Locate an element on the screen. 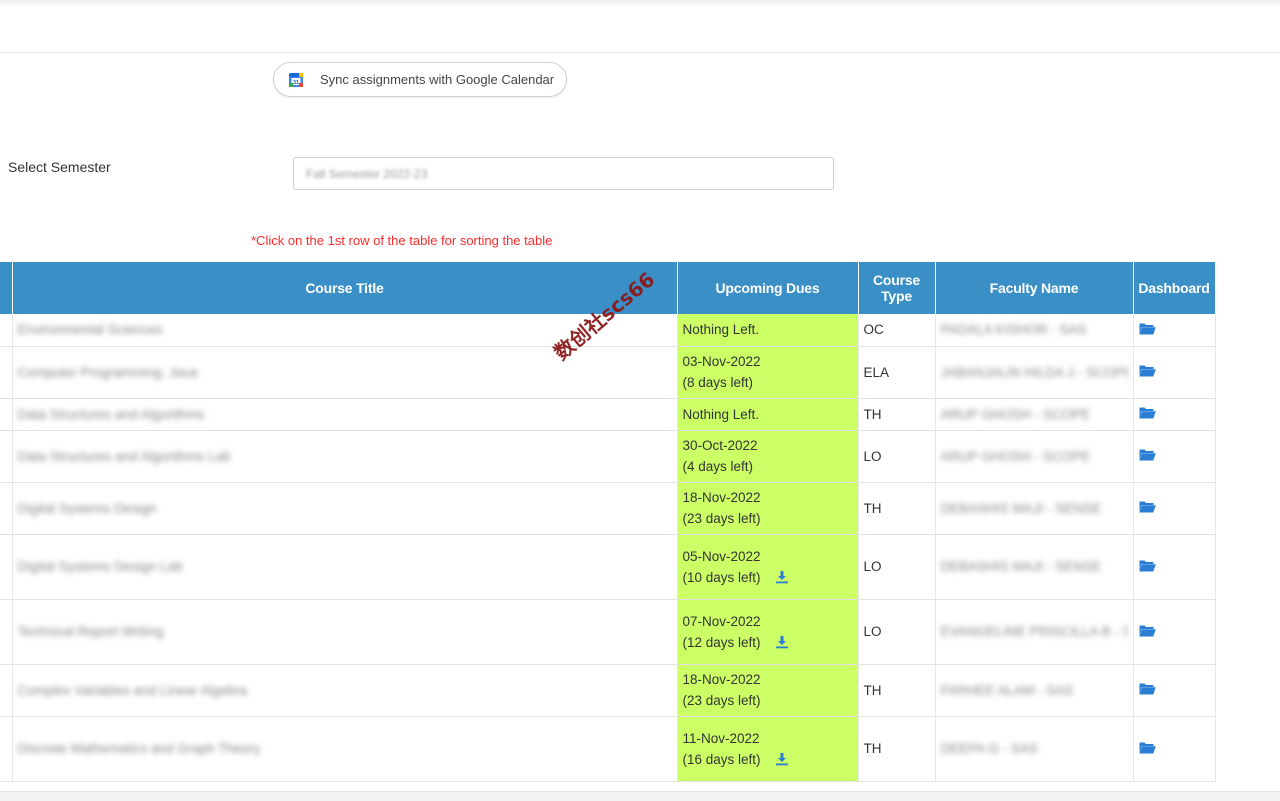 The image size is (1280, 801). days-left: (23 days left) is located at coordinates (721, 700).